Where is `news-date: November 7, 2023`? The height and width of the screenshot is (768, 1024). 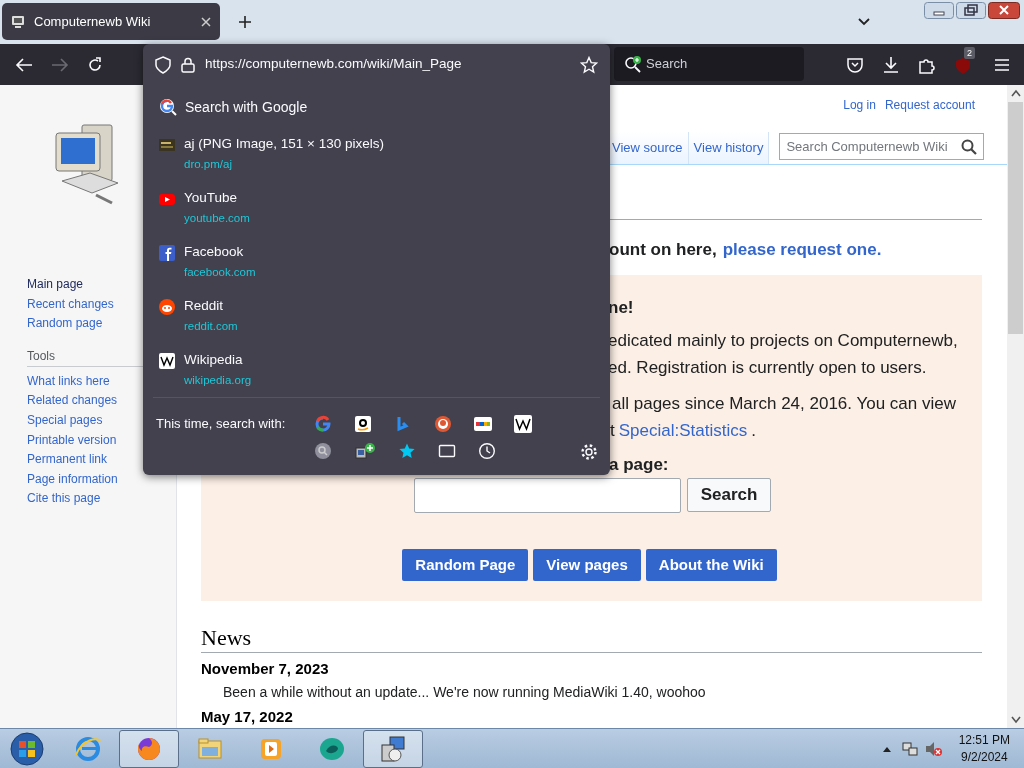 news-date: November 7, 2023 is located at coordinates (265, 669).